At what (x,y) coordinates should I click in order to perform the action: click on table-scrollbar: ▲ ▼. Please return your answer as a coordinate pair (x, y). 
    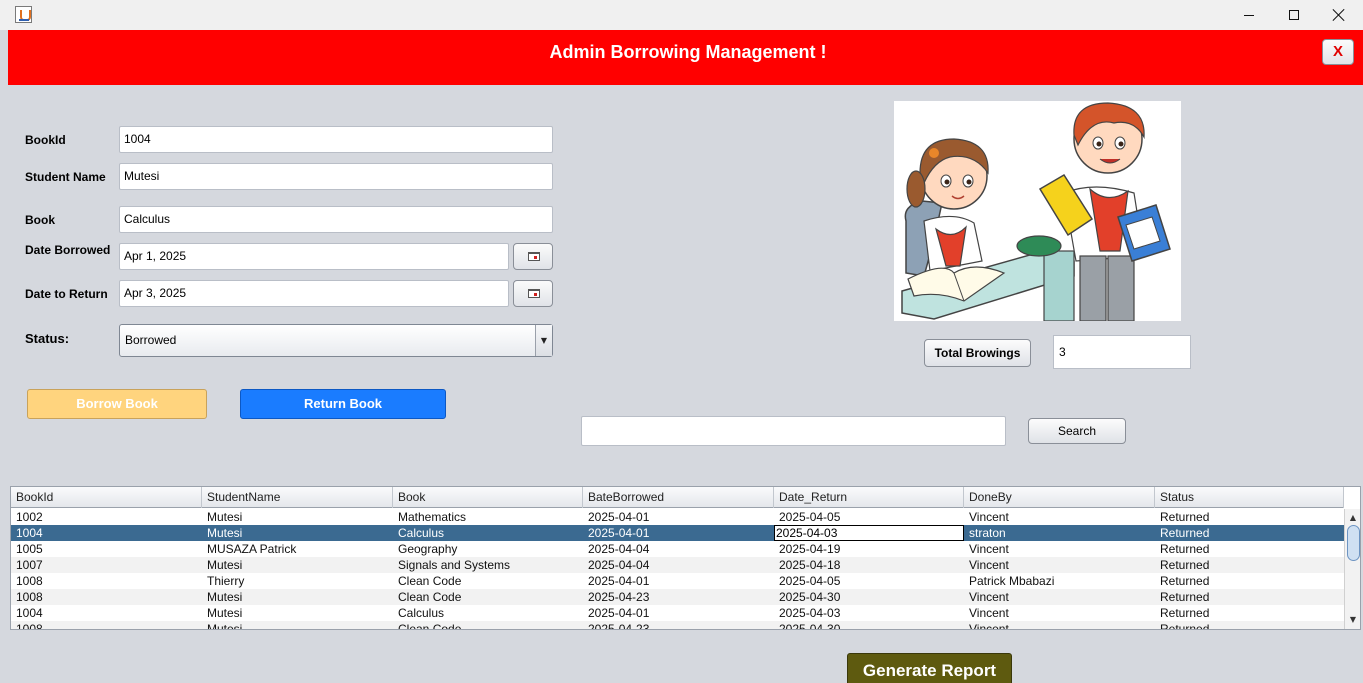
    Looking at the image, I should click on (1352, 569).